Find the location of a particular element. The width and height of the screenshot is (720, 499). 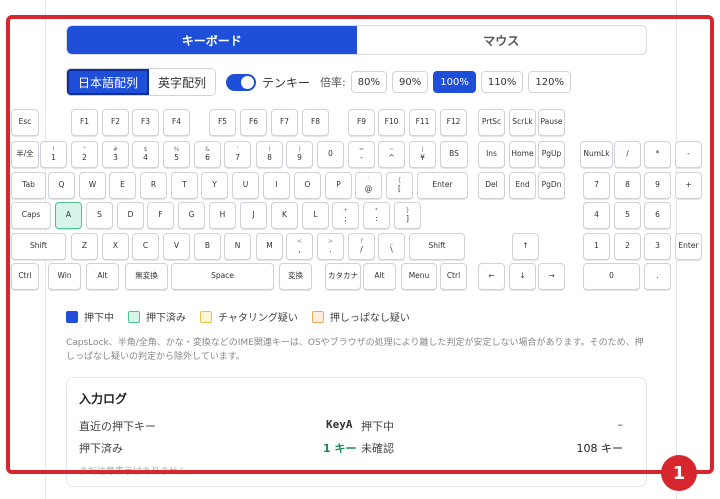

key: = - is located at coordinates (361, 154).